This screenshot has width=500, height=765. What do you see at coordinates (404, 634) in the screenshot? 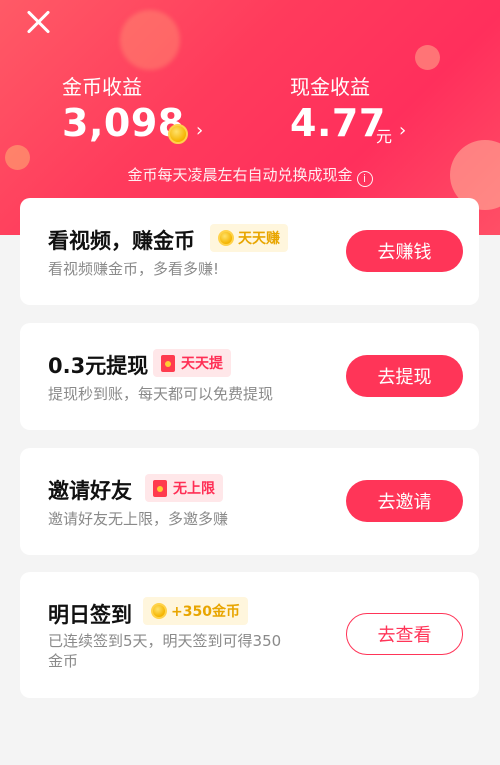
I see `view-checkin-button: 去查看` at bounding box center [404, 634].